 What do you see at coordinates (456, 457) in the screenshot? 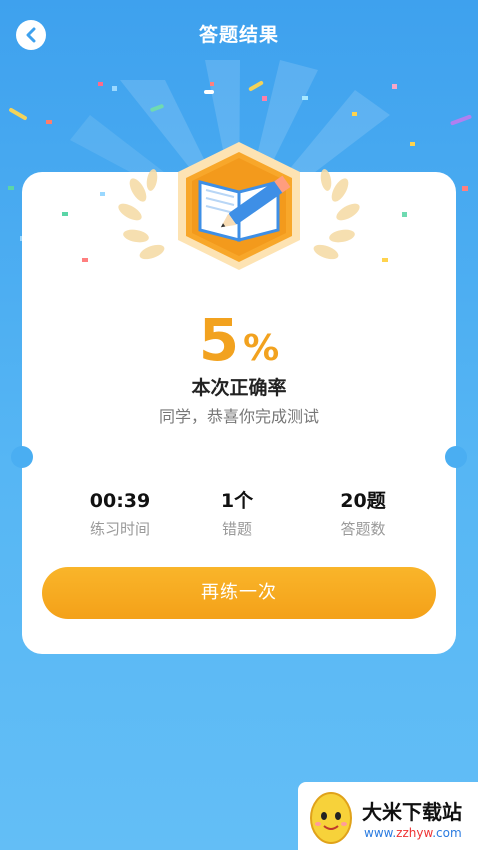
I see `card-notch-right` at bounding box center [456, 457].